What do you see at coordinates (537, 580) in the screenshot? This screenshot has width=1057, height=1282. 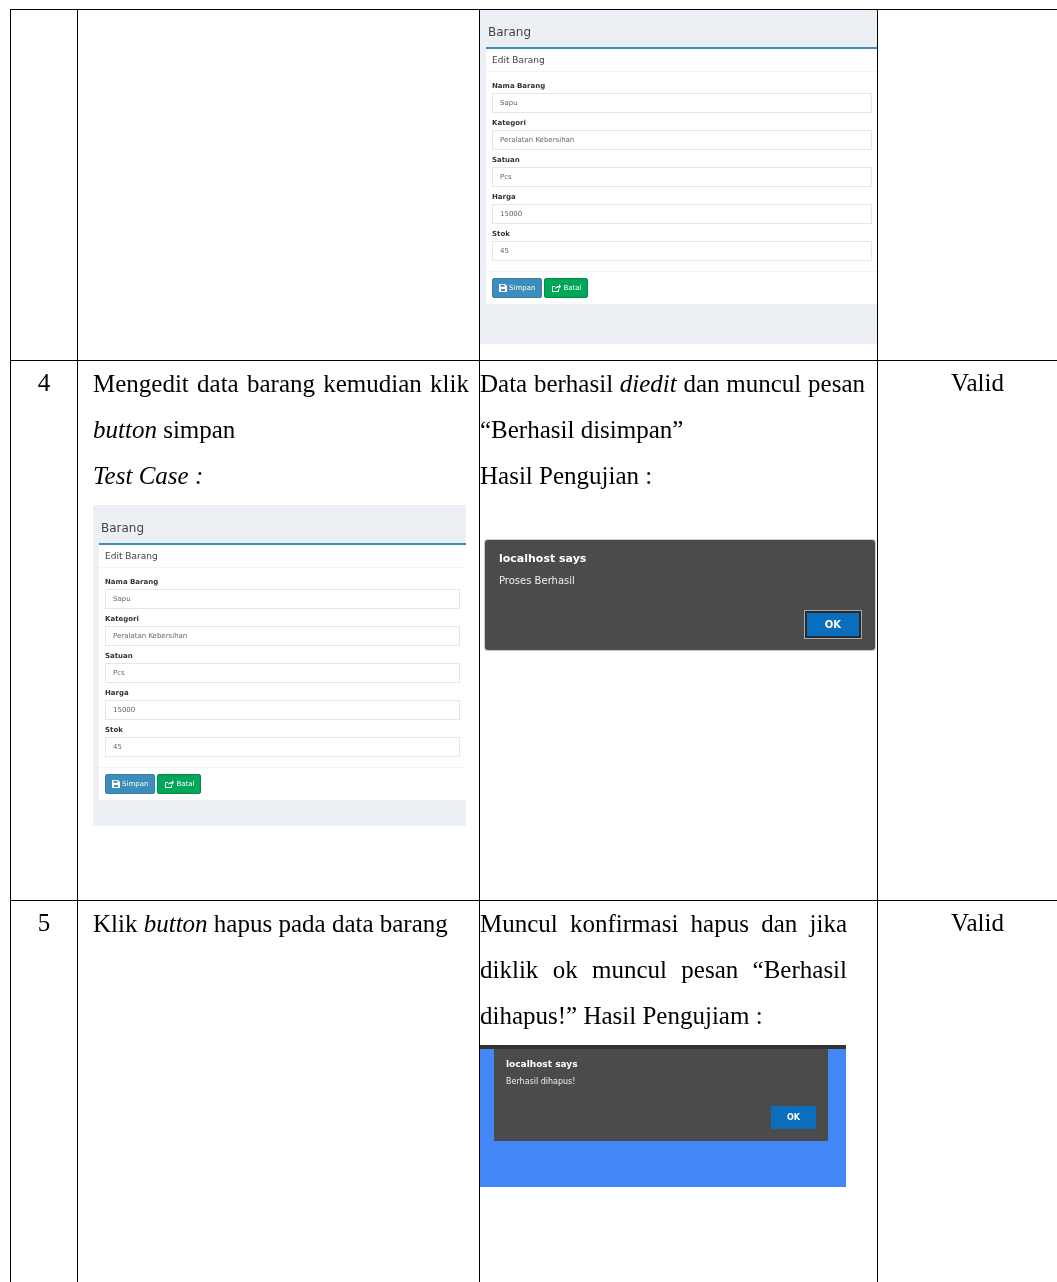 I see `dialog-message: Proses Berhasil` at bounding box center [537, 580].